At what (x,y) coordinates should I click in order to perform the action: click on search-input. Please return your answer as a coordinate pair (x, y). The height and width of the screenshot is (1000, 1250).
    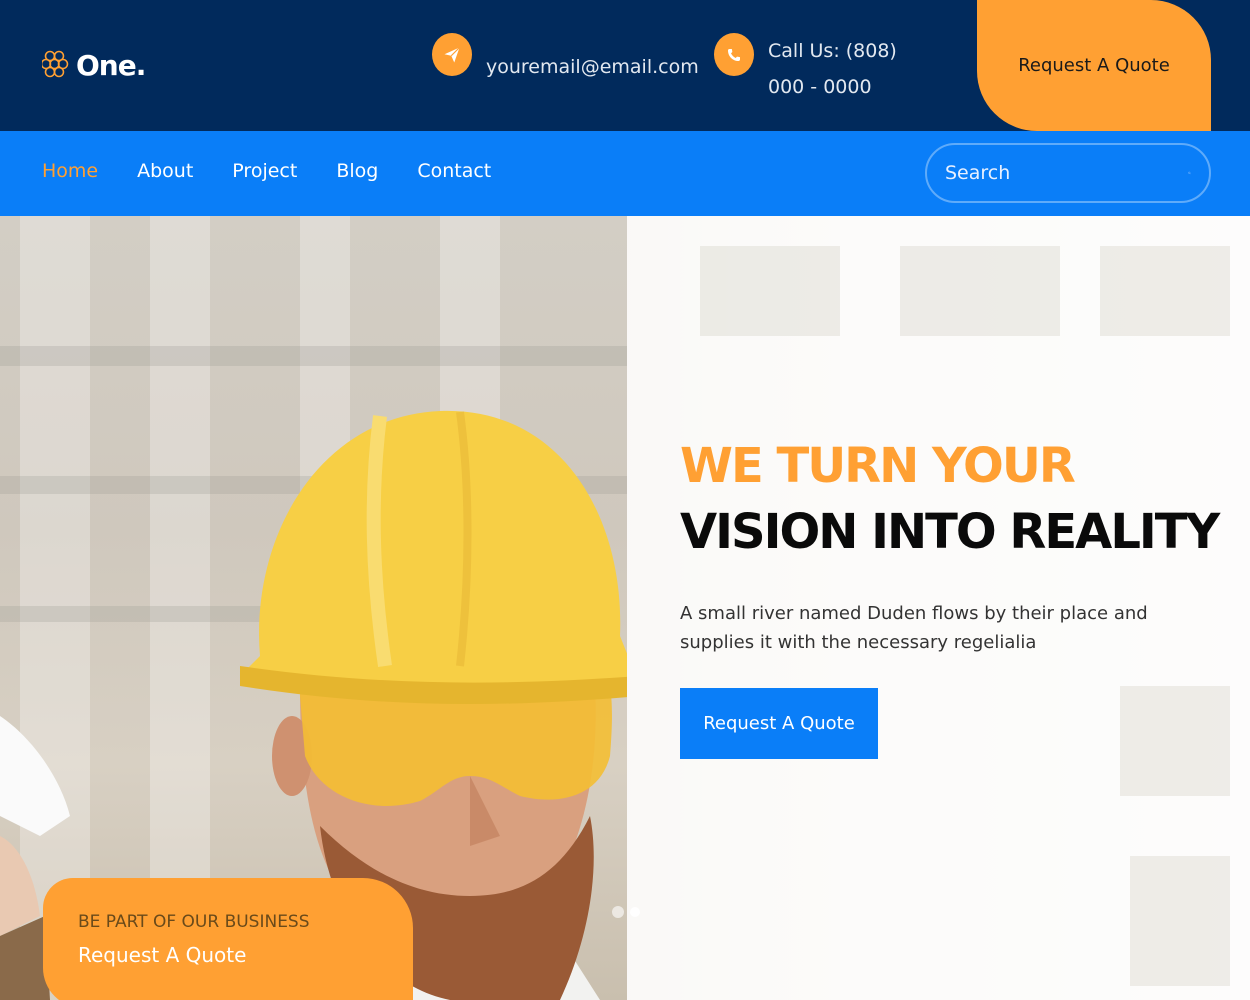
    Looking at the image, I should click on (1066, 173).